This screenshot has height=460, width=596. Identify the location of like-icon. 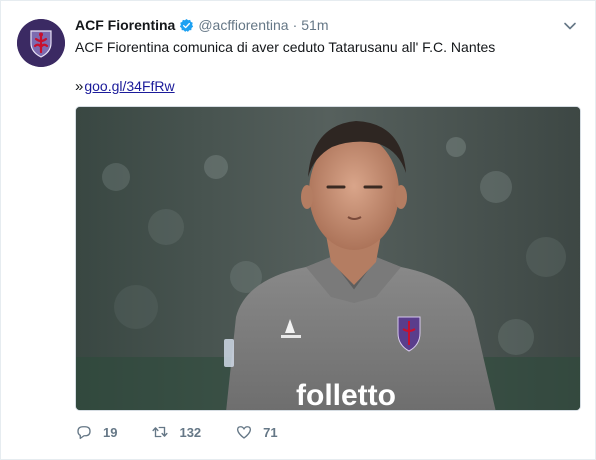
(244, 432).